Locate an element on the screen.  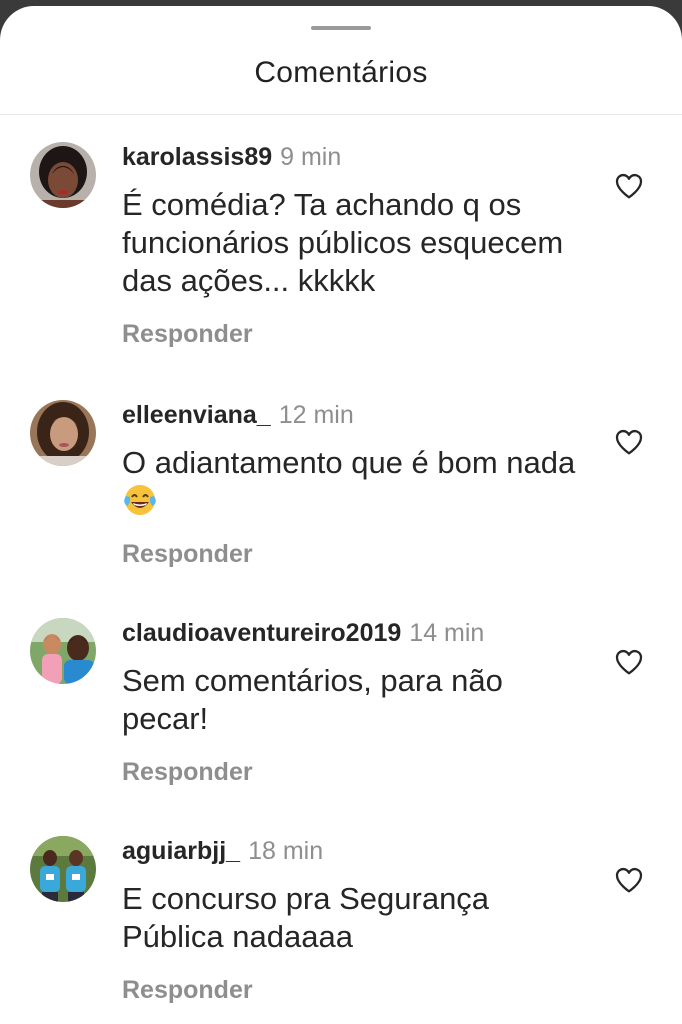
comment-text-body: O adiantamento que é bom nada is located at coordinates (349, 462).